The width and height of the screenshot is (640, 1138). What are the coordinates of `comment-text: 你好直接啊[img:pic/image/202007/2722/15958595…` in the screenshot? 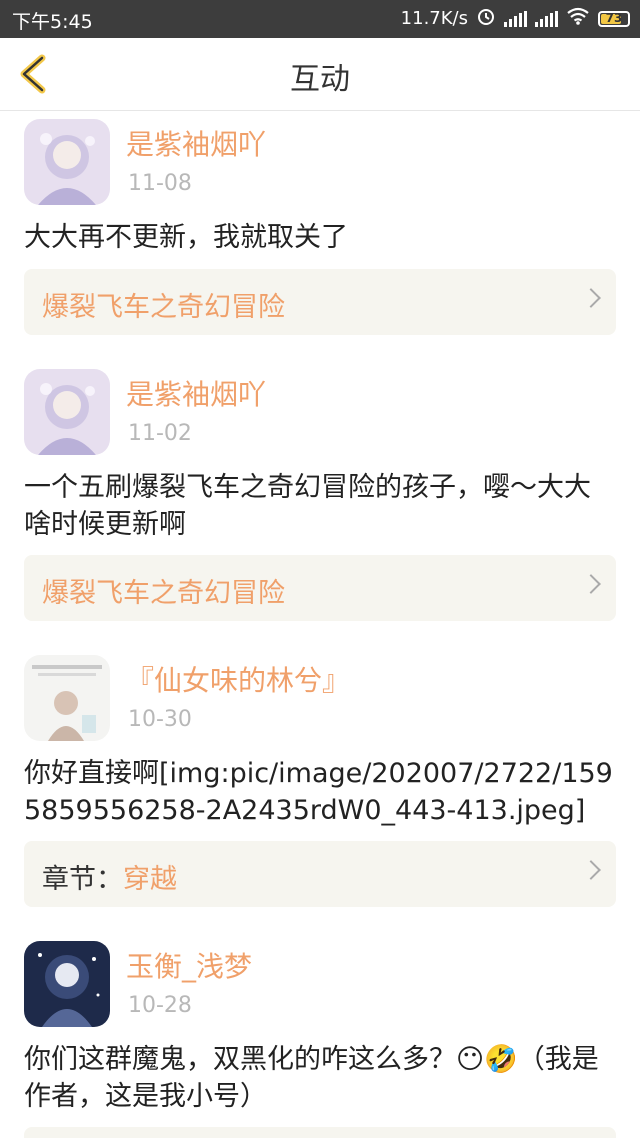 It's located at (318, 792).